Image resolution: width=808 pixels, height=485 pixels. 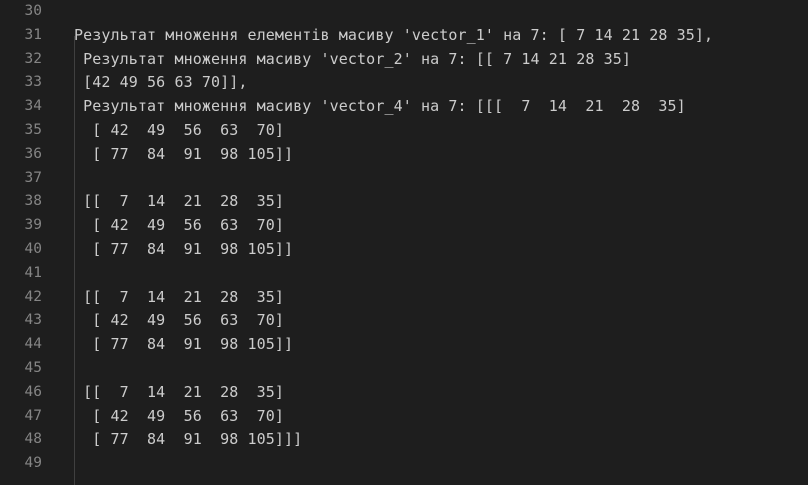 What do you see at coordinates (404, 464) in the screenshot?
I see `editor-line: 49` at bounding box center [404, 464].